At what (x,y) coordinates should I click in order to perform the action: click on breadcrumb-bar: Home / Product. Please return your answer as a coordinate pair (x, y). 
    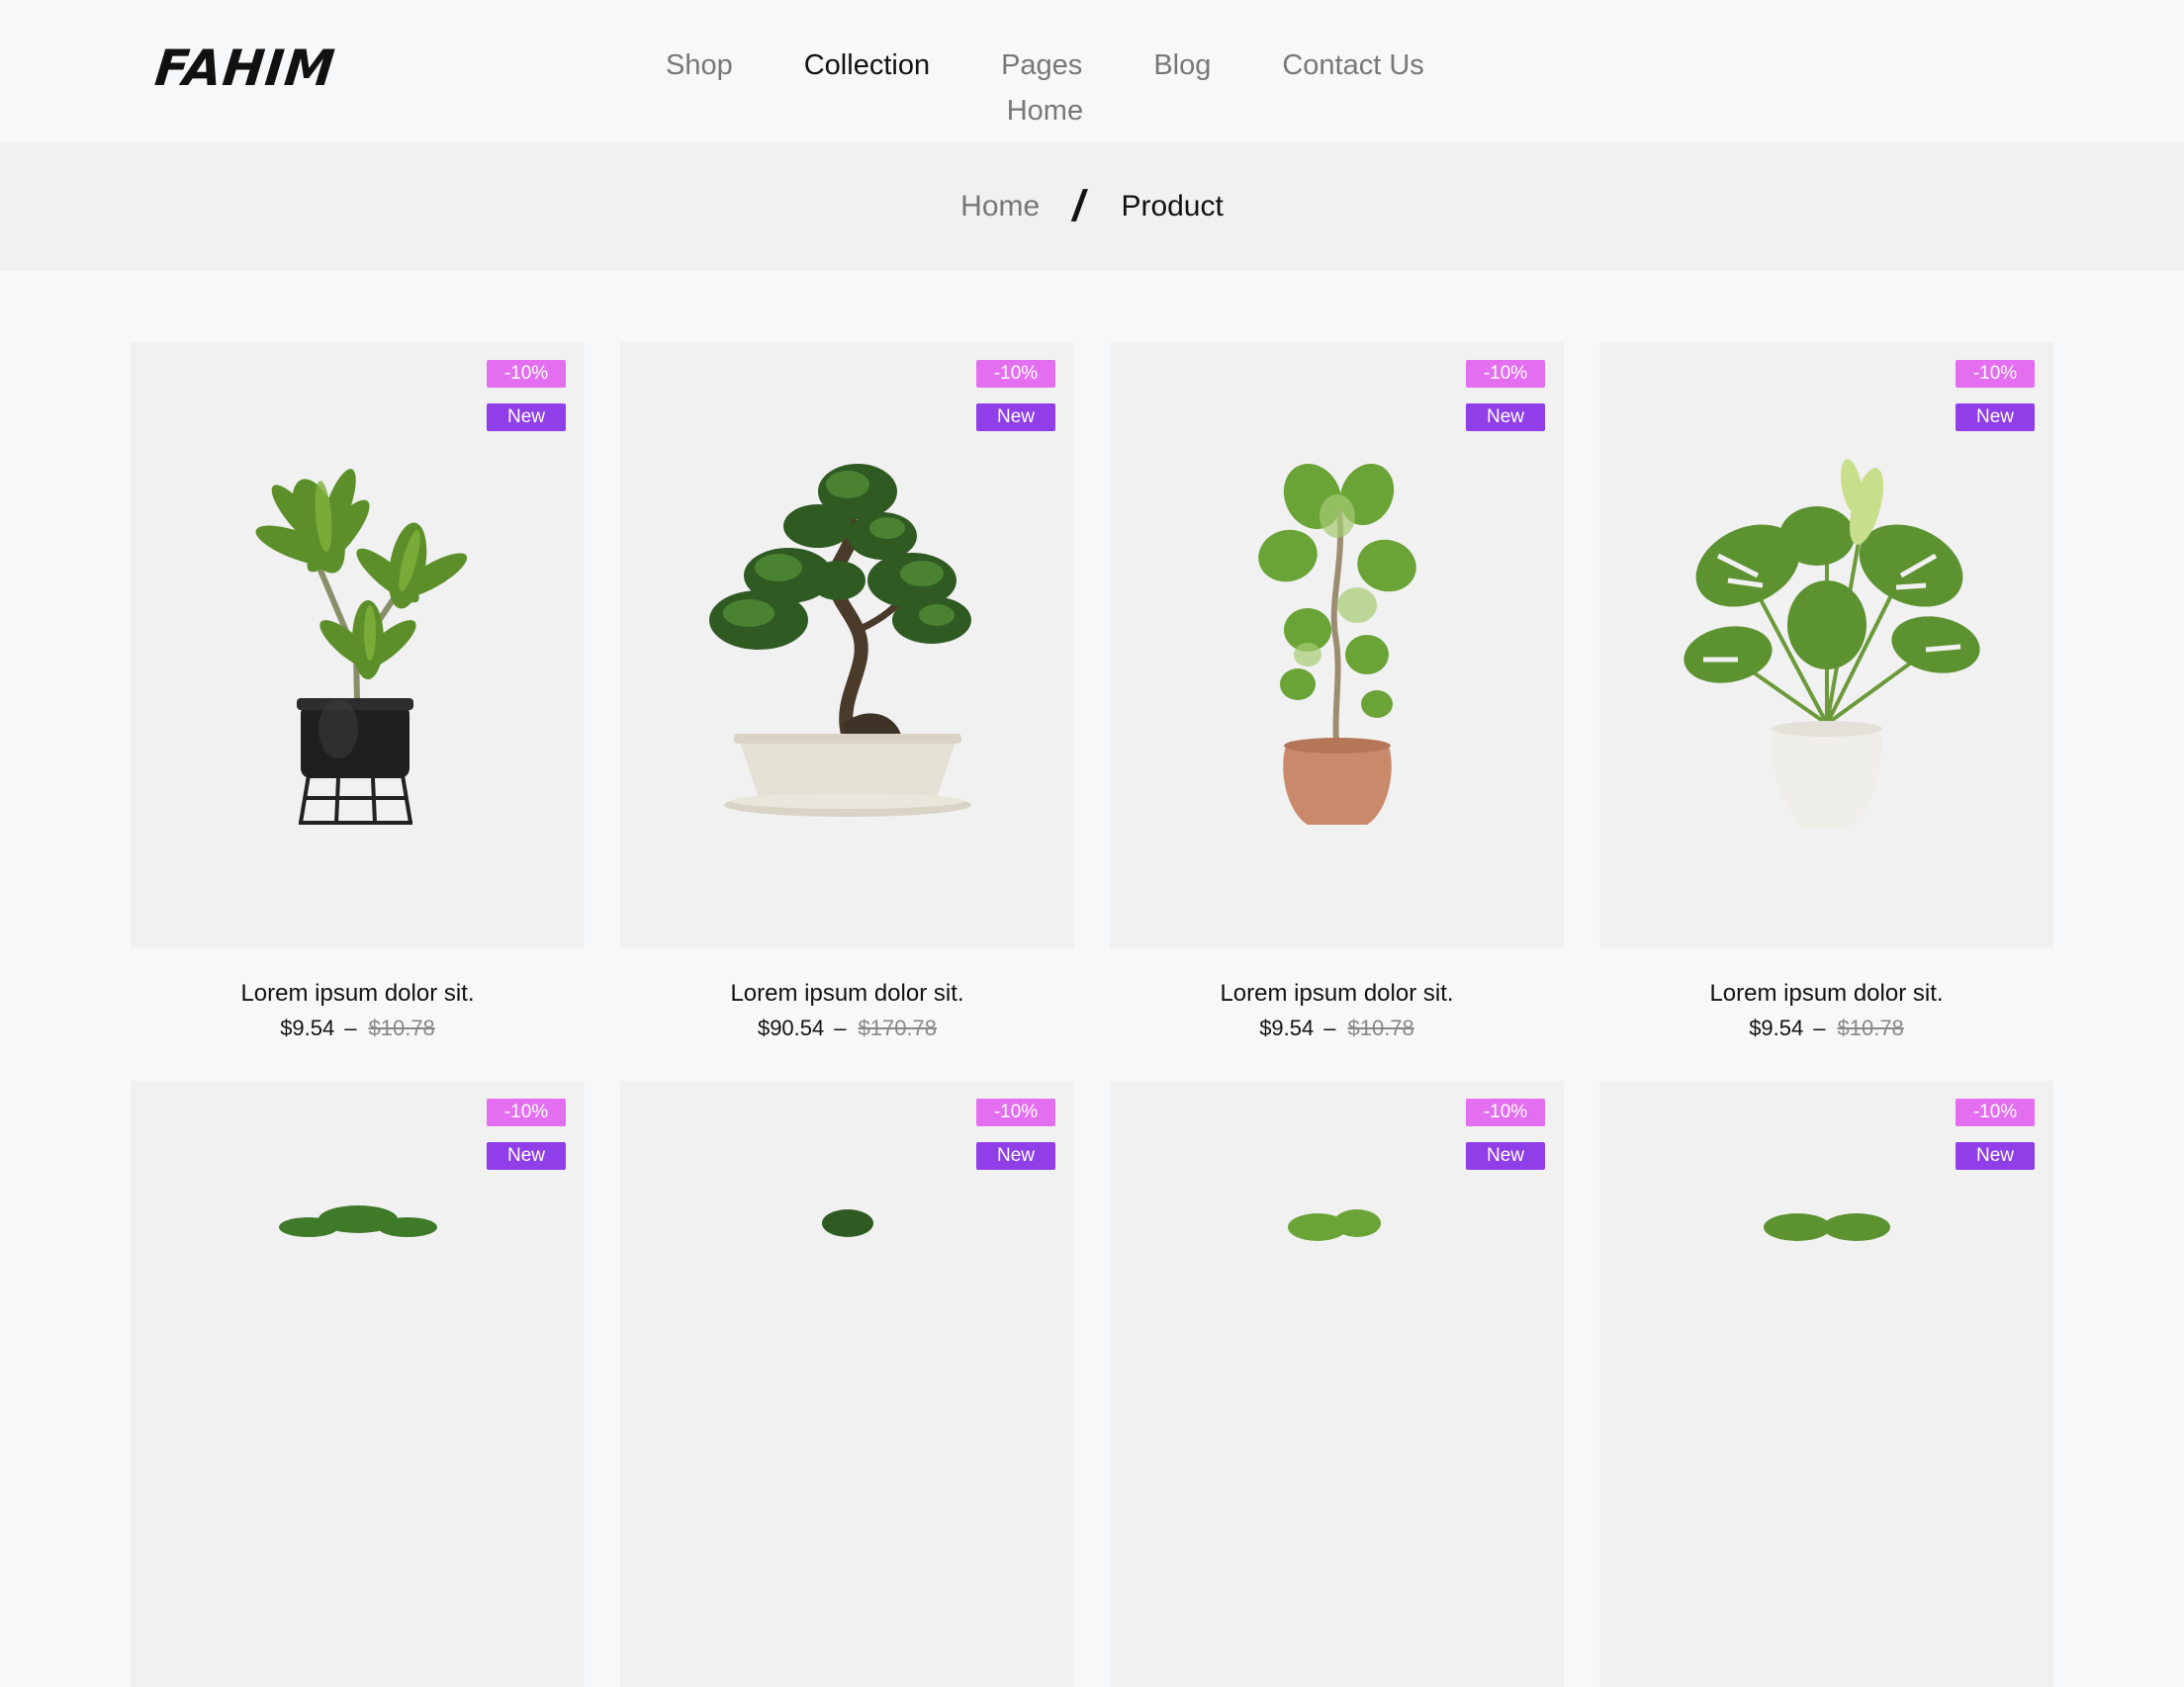
    Looking at the image, I should click on (1092, 206).